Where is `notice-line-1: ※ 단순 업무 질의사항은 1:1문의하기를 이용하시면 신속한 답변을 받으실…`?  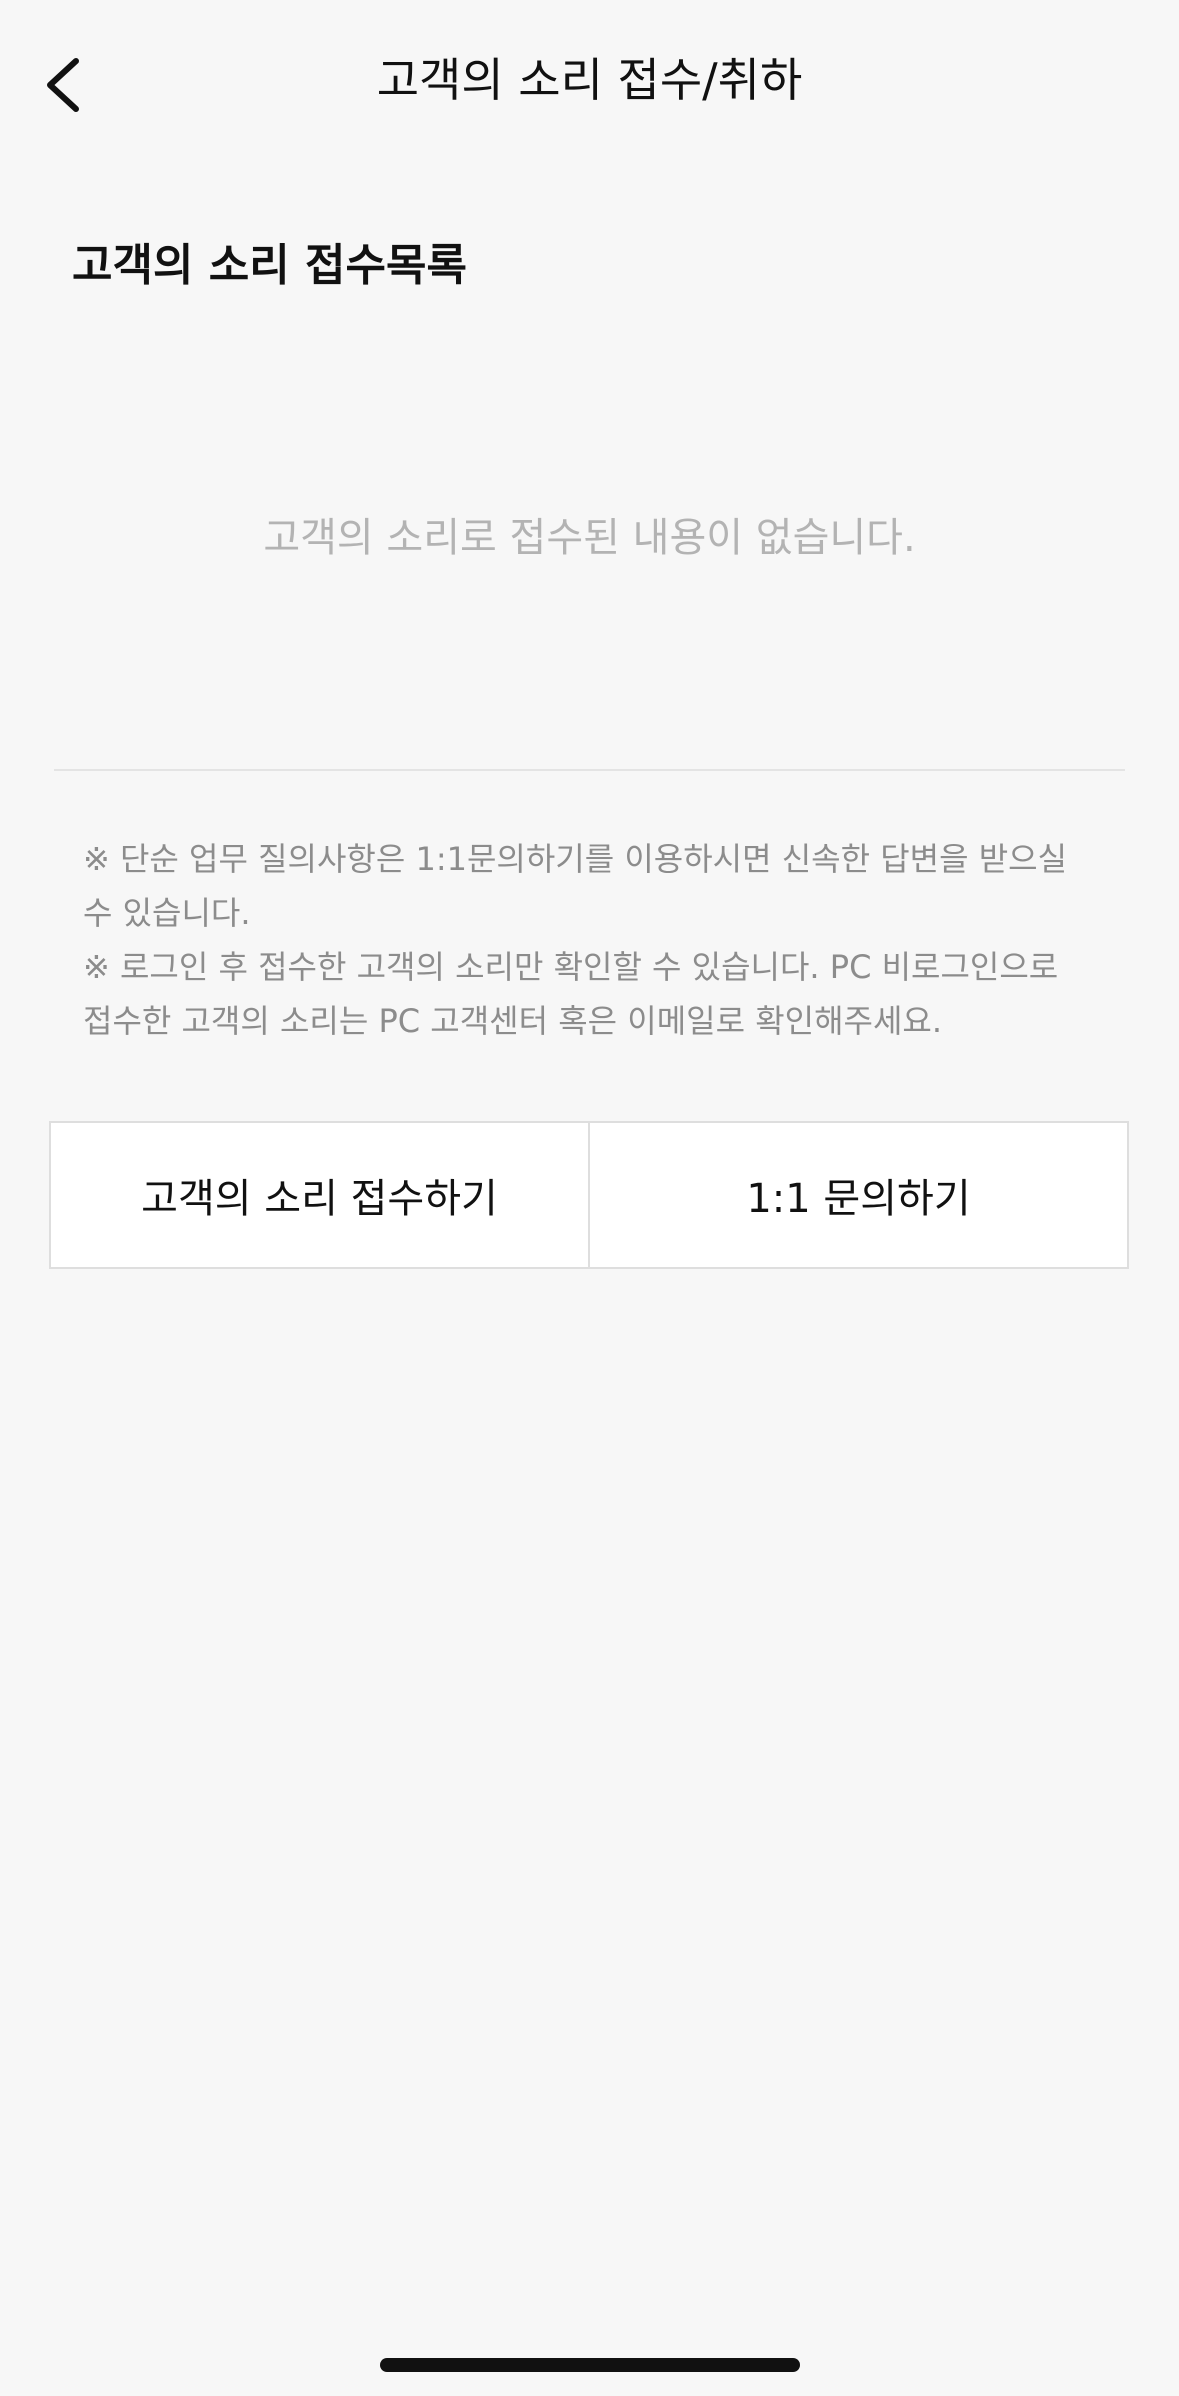
notice-line-1: ※ 단순 업무 질의사항은 1:1문의하기를 이용하시면 신속한 답변을 받으실… is located at coordinates (575, 886).